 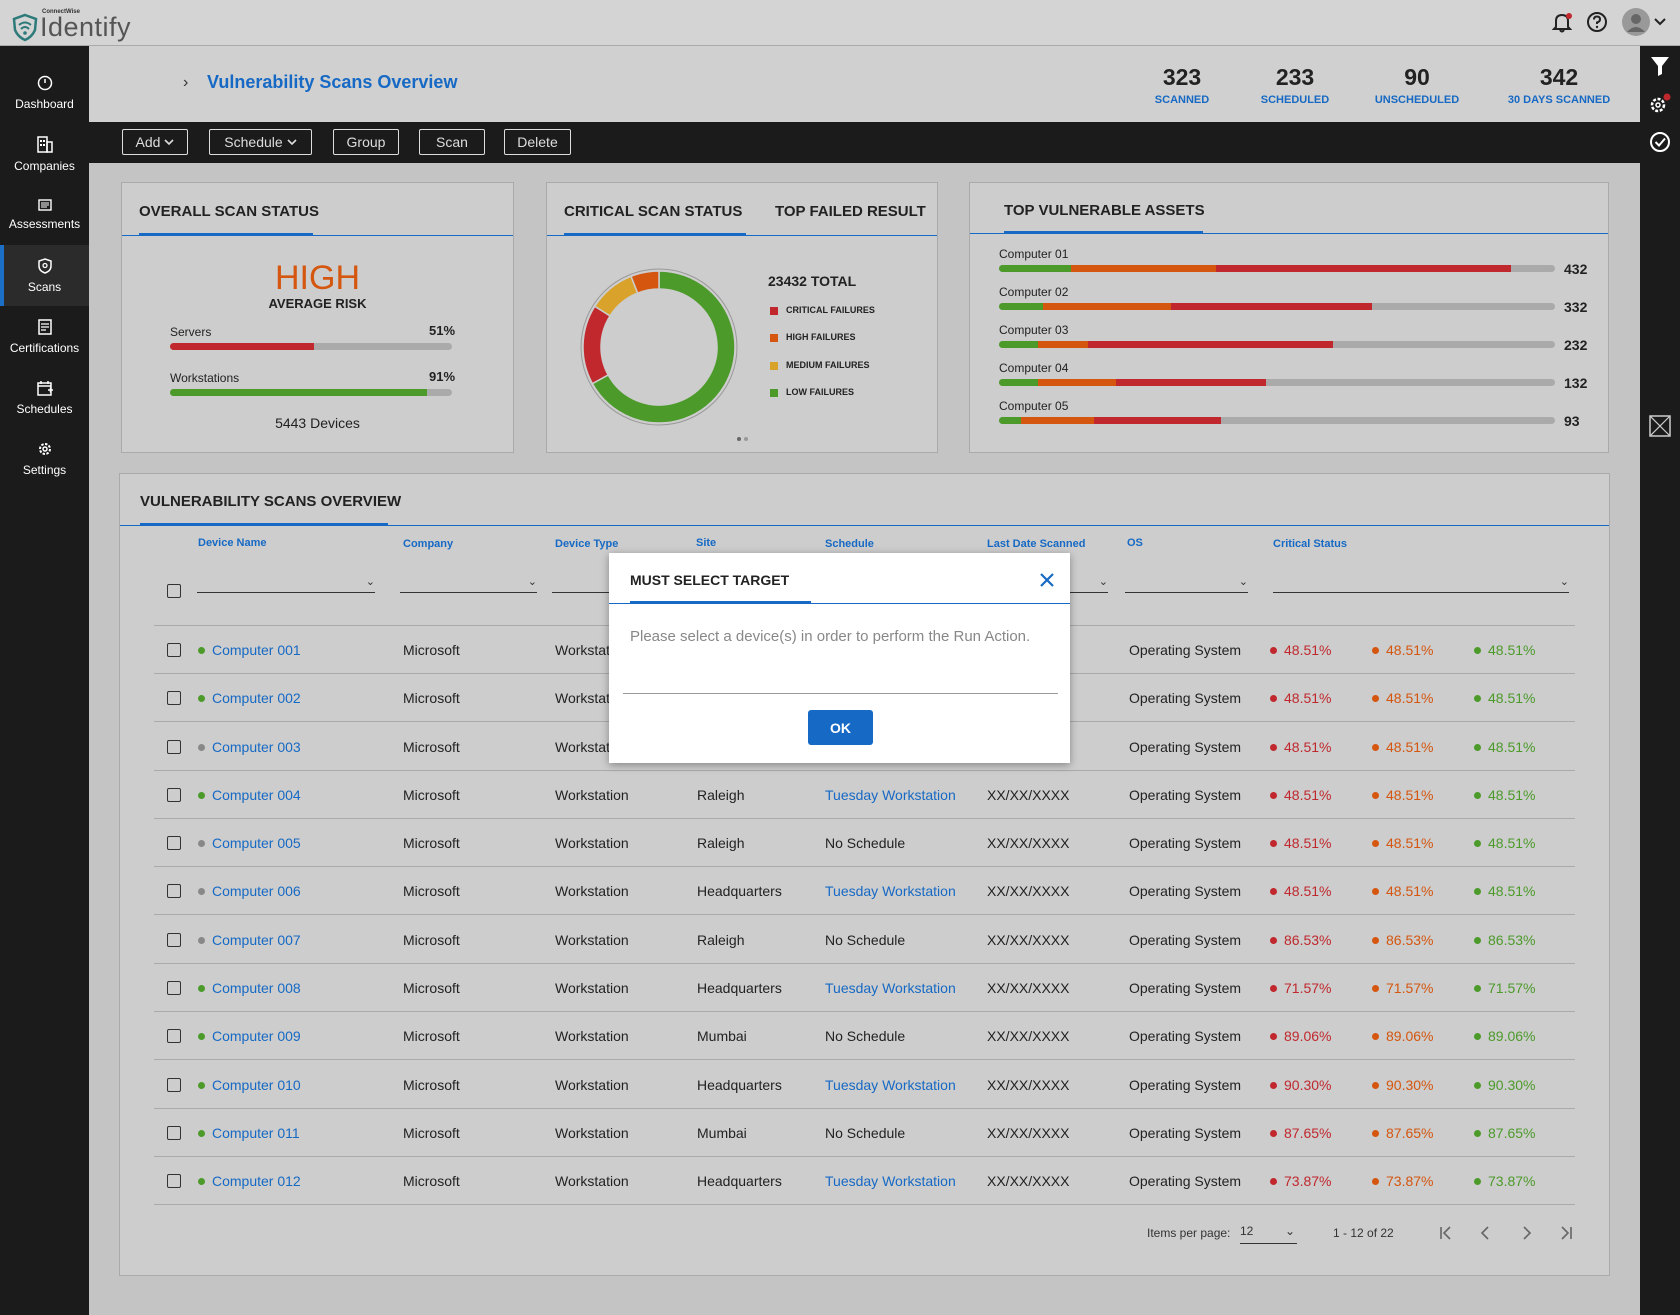 I want to click on nav-settings: Settings, so click(x=44, y=458).